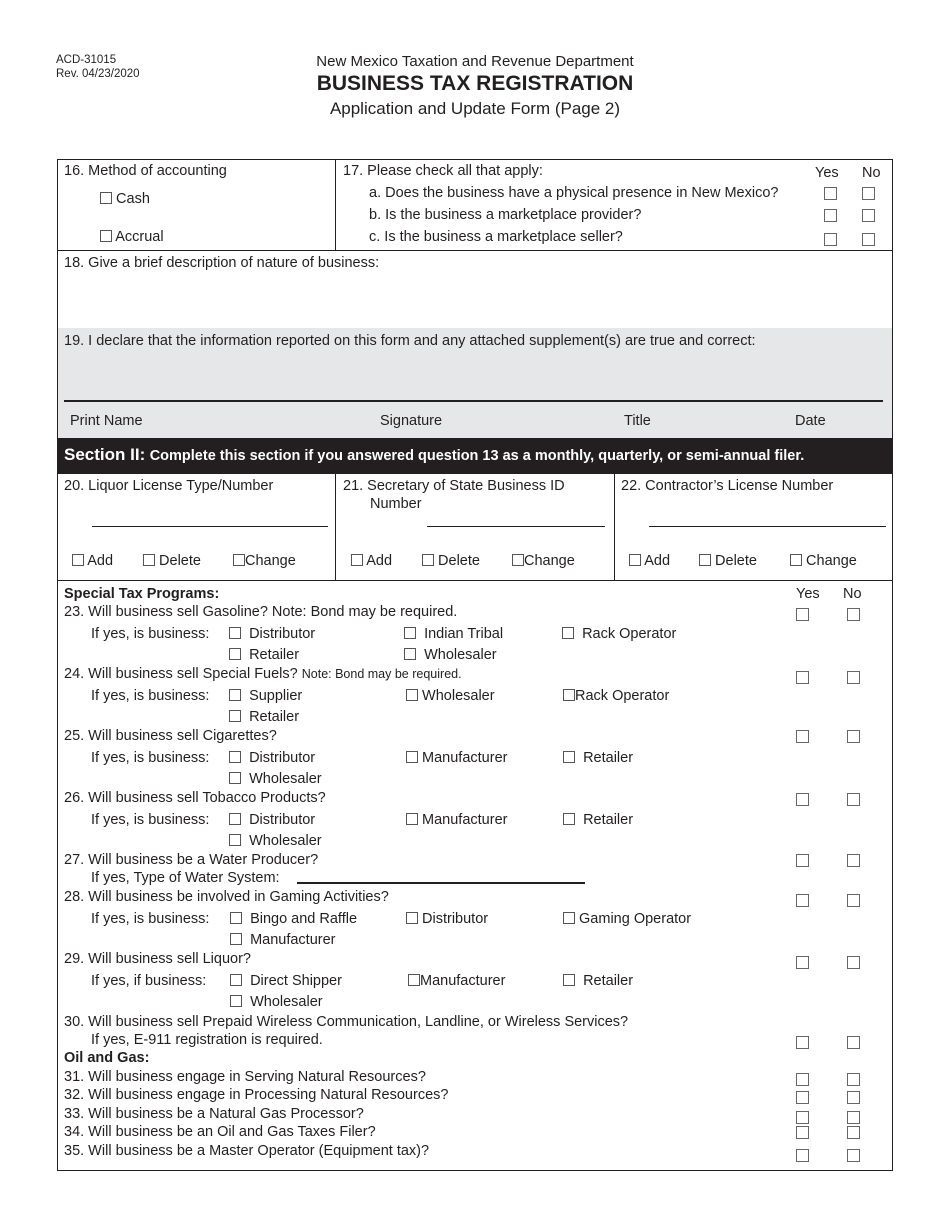 This screenshot has height=1230, width=950. I want to click on q23-option-retailer: Retailer, so click(264, 655).